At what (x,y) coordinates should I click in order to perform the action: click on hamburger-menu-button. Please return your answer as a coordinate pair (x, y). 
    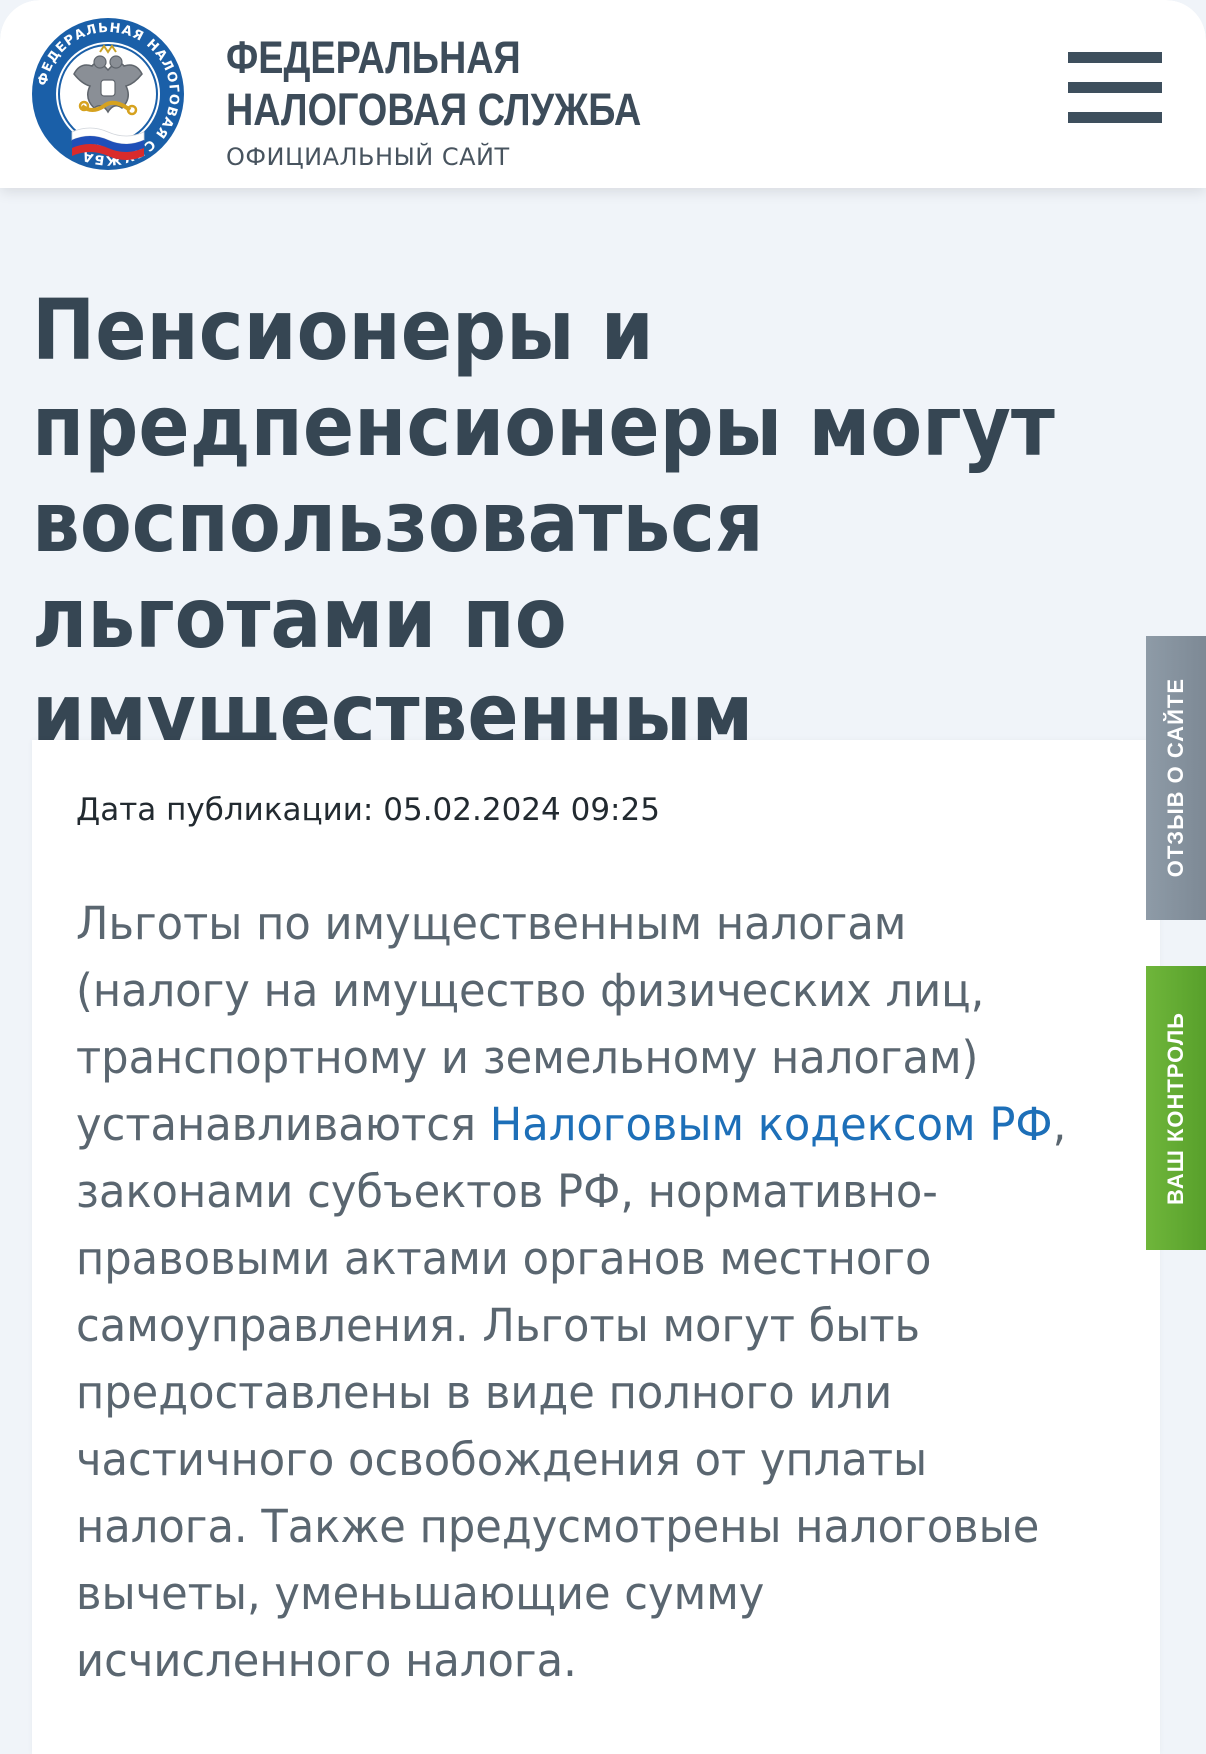
    Looking at the image, I should click on (1115, 88).